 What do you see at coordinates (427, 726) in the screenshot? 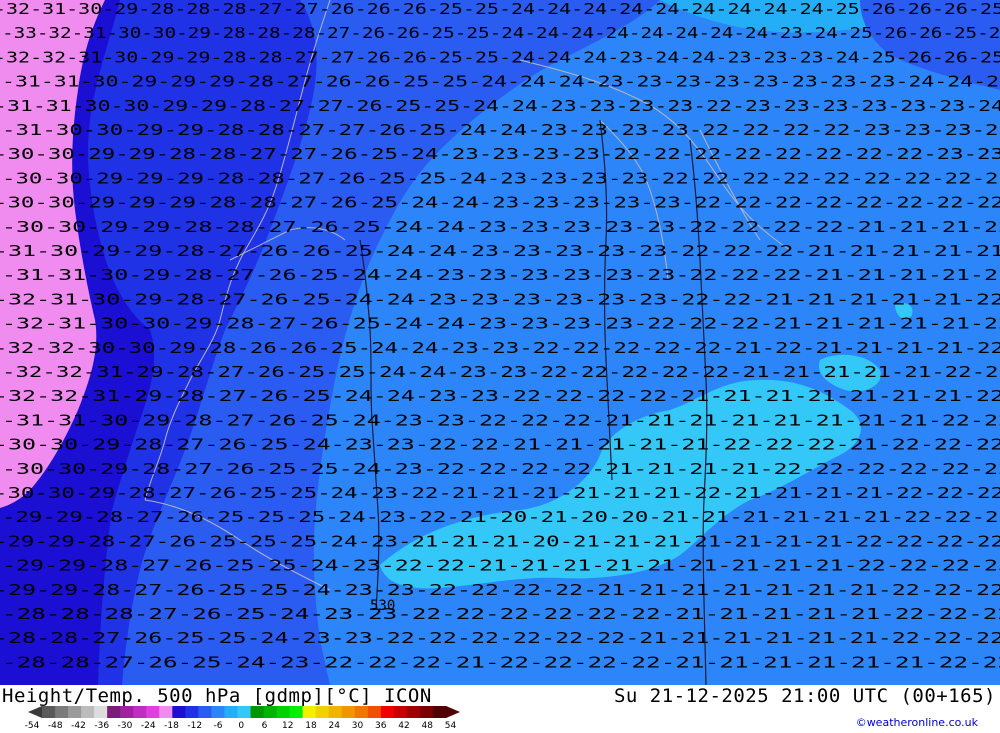
I see `scale-label: 48` at bounding box center [427, 726].